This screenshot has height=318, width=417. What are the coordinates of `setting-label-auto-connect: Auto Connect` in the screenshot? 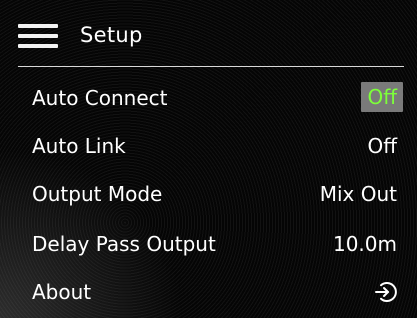 It's located at (100, 98).